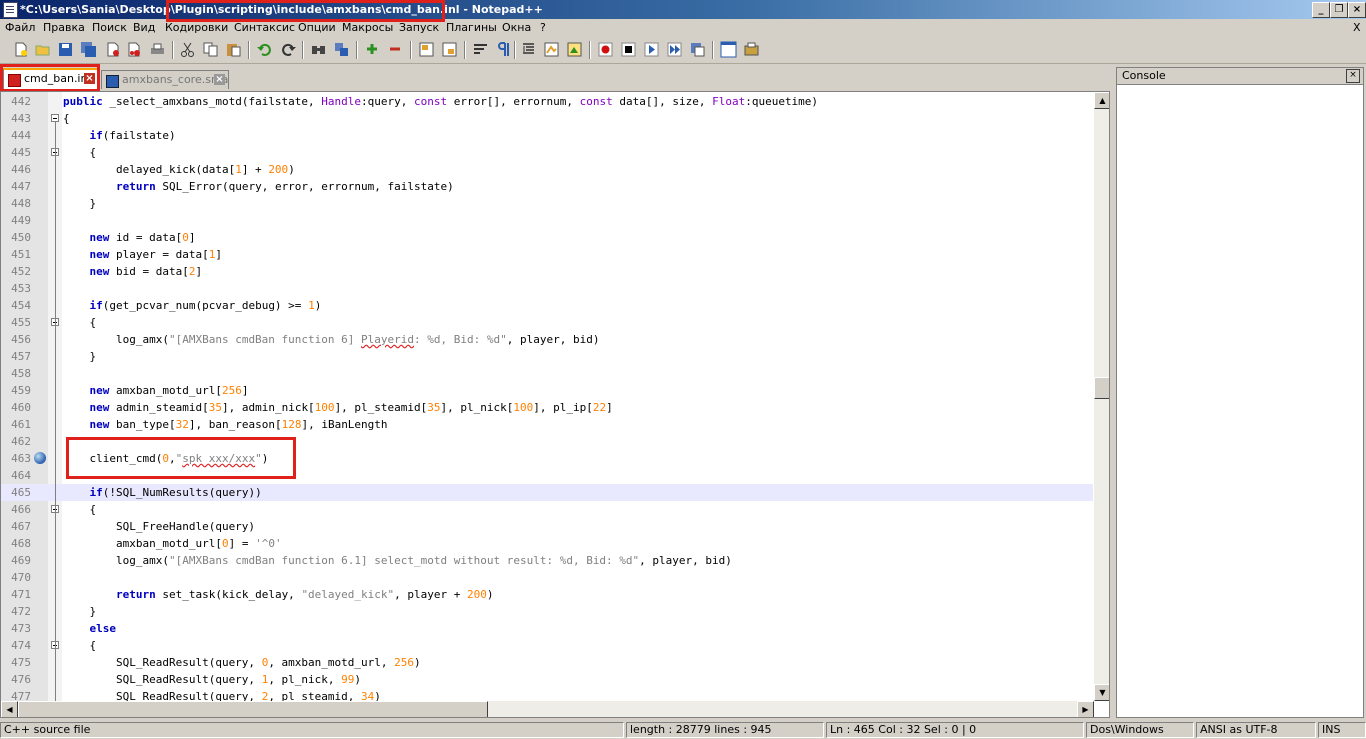  What do you see at coordinates (112, 49) in the screenshot?
I see `close-file-icon` at bounding box center [112, 49].